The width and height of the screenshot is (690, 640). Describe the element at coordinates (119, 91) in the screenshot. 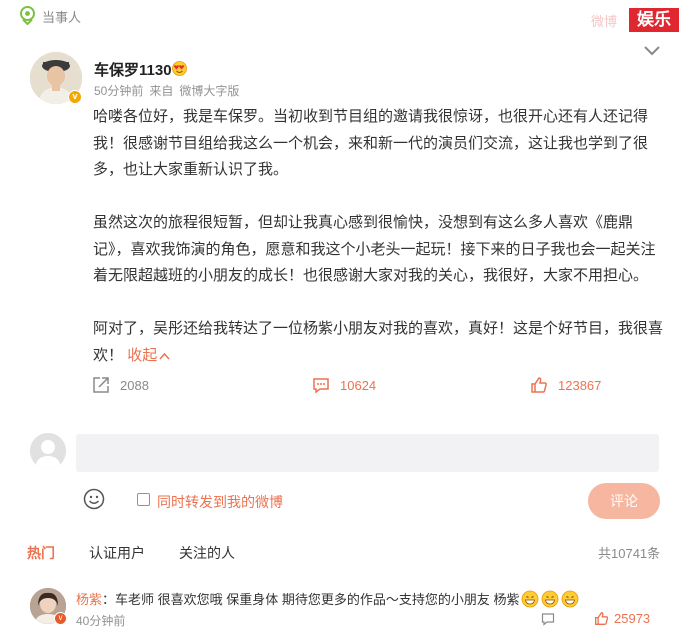

I see `post-time: 50分钟前` at that location.